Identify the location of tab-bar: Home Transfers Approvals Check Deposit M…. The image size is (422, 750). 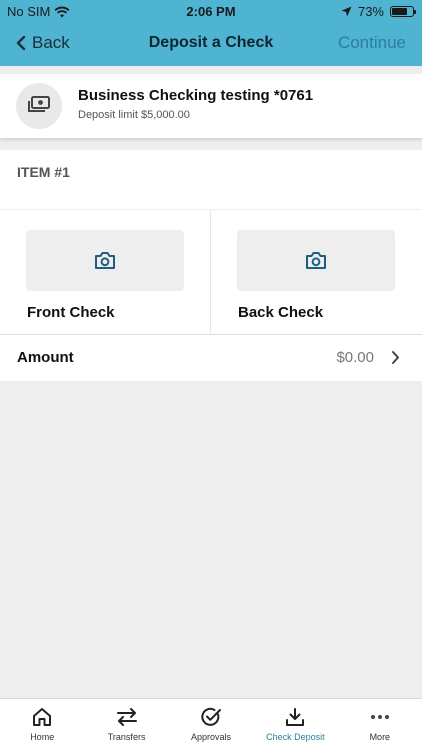
(211, 724).